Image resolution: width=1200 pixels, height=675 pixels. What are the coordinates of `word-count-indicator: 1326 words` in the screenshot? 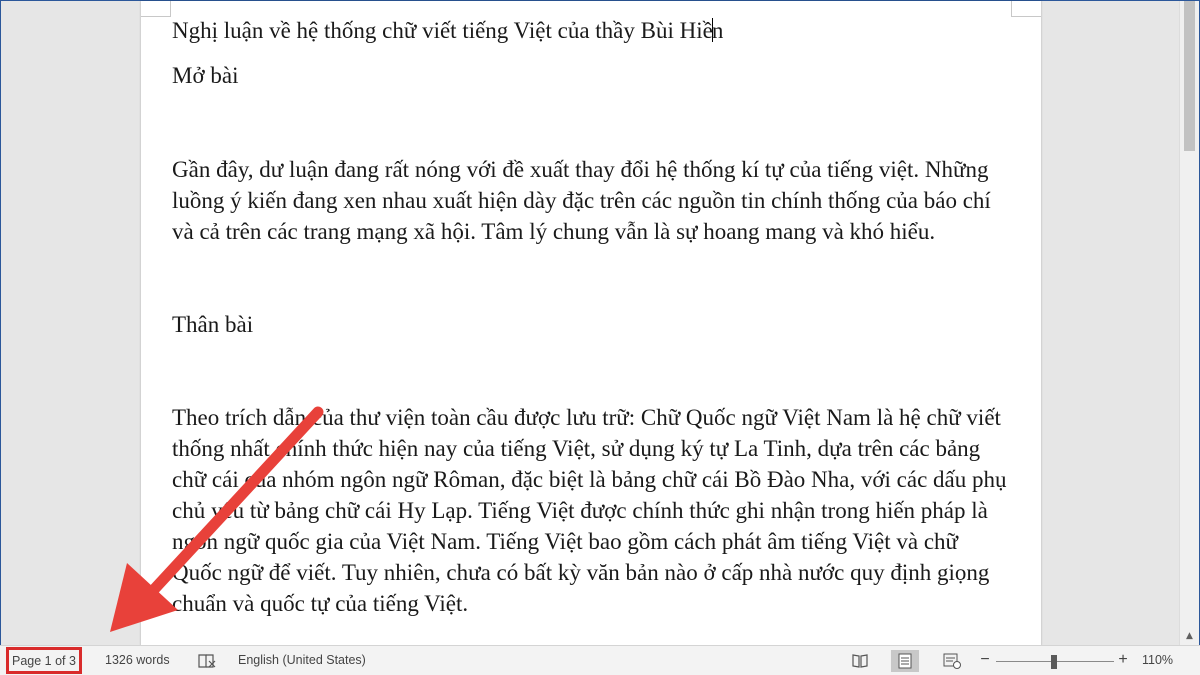 It's located at (137, 660).